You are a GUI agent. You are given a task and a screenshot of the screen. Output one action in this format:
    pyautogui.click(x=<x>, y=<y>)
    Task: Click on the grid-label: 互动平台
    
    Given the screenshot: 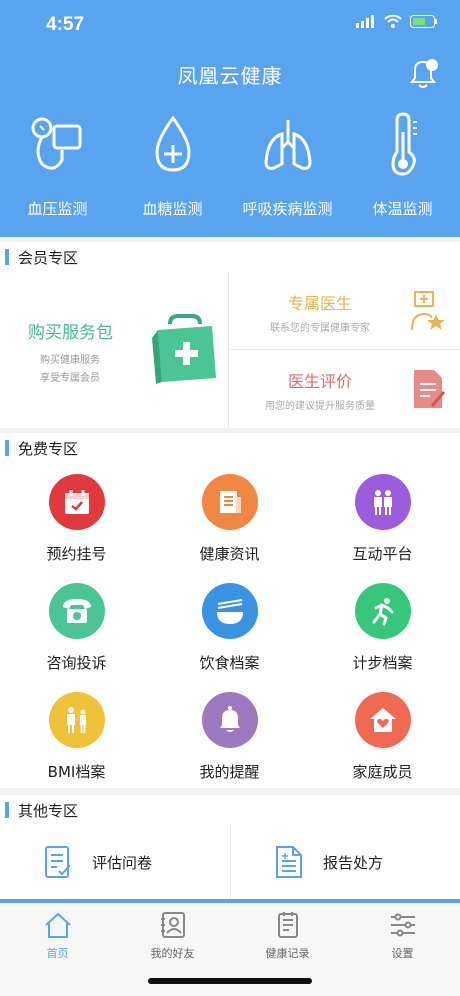 What is the action you would take?
    pyautogui.click(x=382, y=554)
    